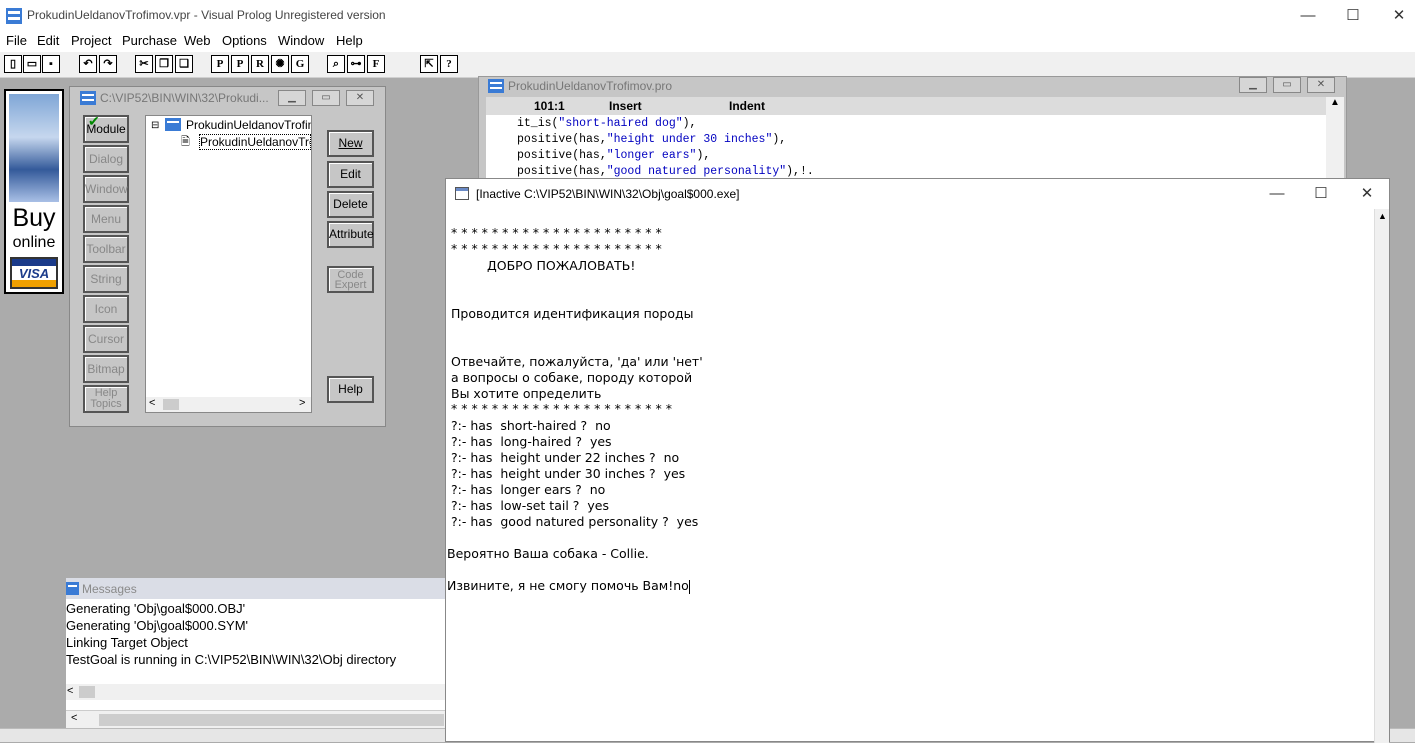 The width and height of the screenshot is (1415, 743). I want to click on messages-title: Messages, so click(109, 589).